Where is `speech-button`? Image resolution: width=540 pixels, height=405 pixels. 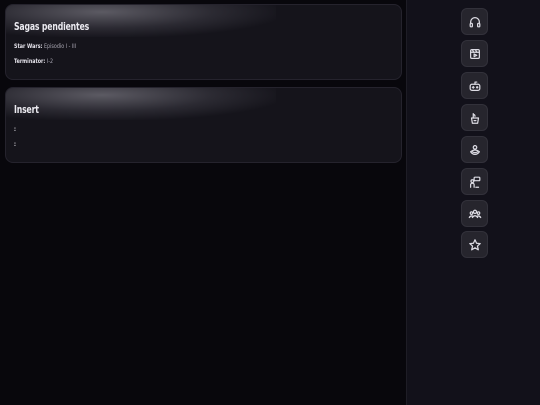
speech-button is located at coordinates (474, 181).